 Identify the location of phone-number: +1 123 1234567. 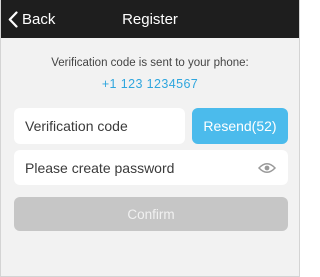
(150, 84).